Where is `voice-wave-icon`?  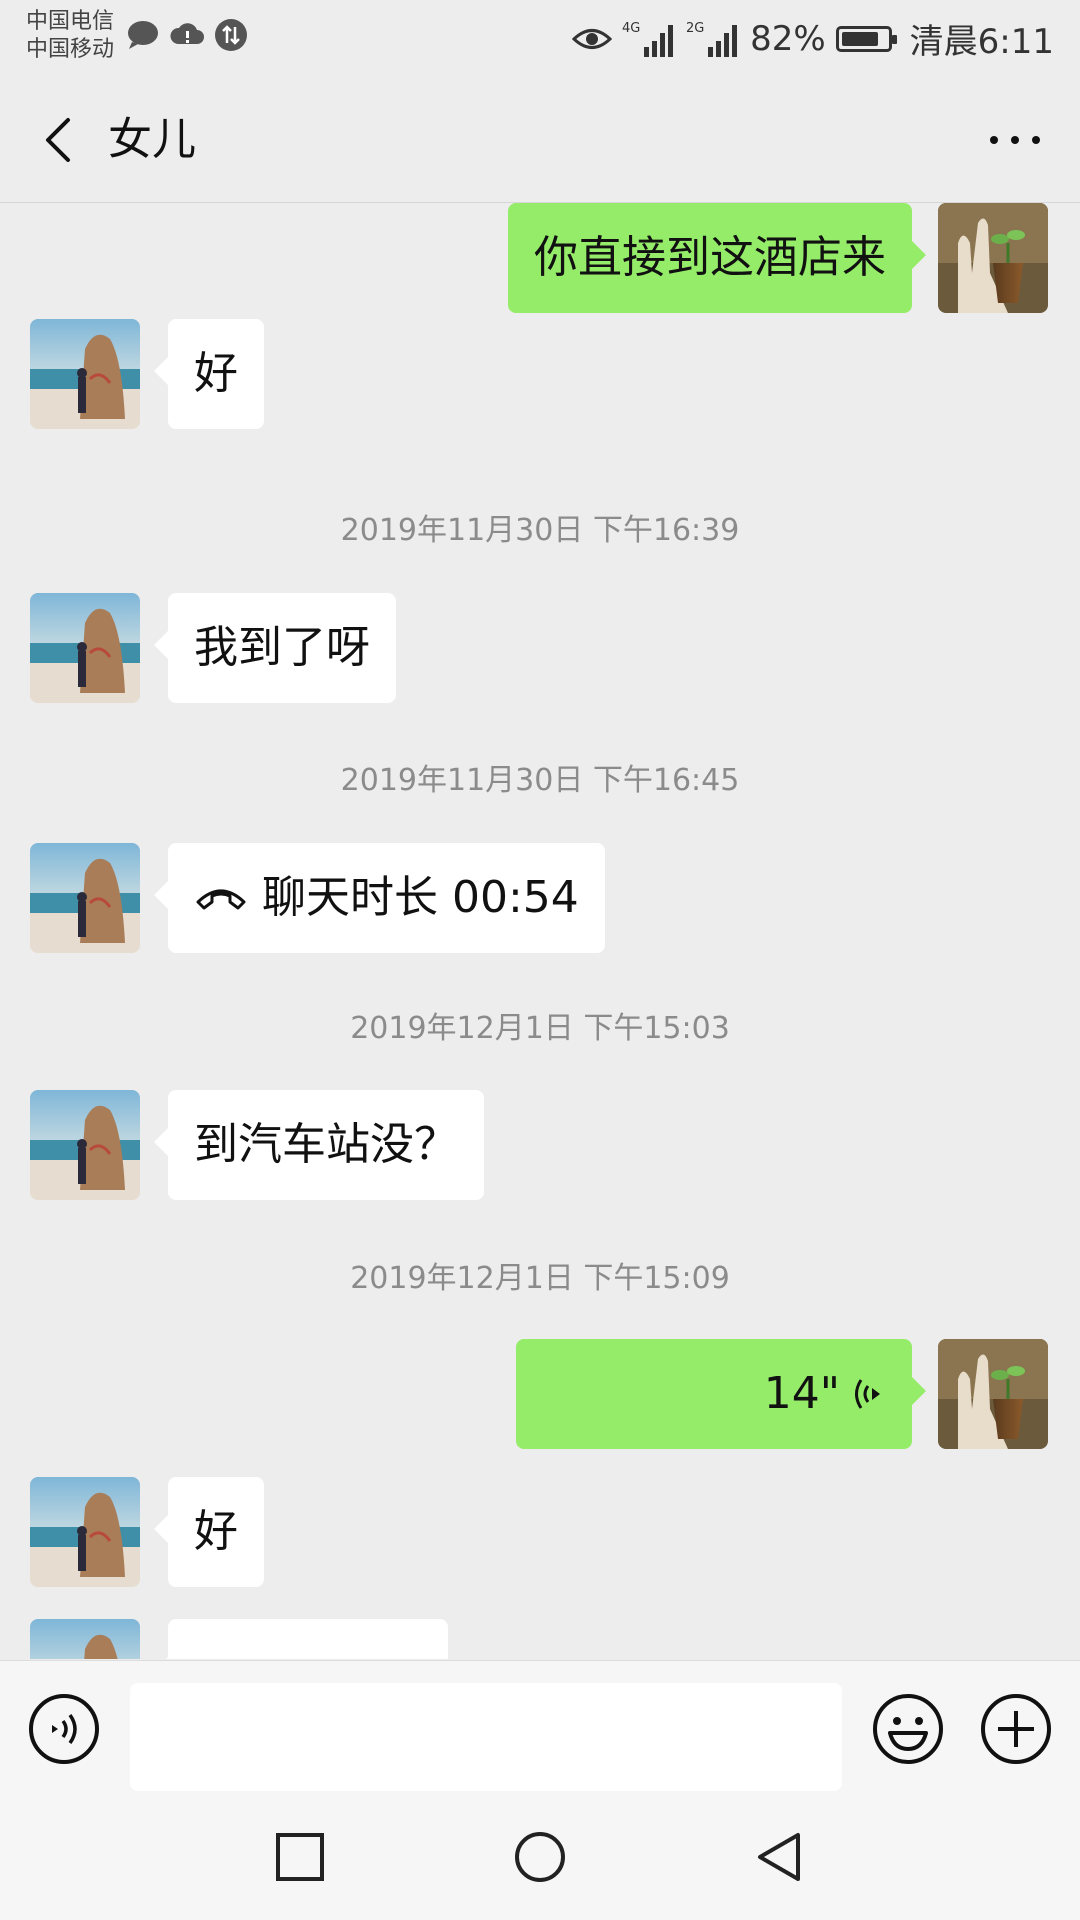 voice-wave-icon is located at coordinates (867, 1394).